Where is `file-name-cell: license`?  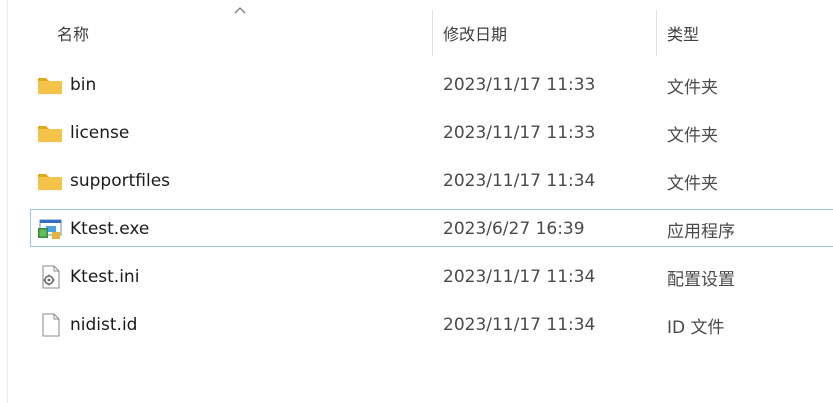 file-name-cell: license is located at coordinates (83, 133).